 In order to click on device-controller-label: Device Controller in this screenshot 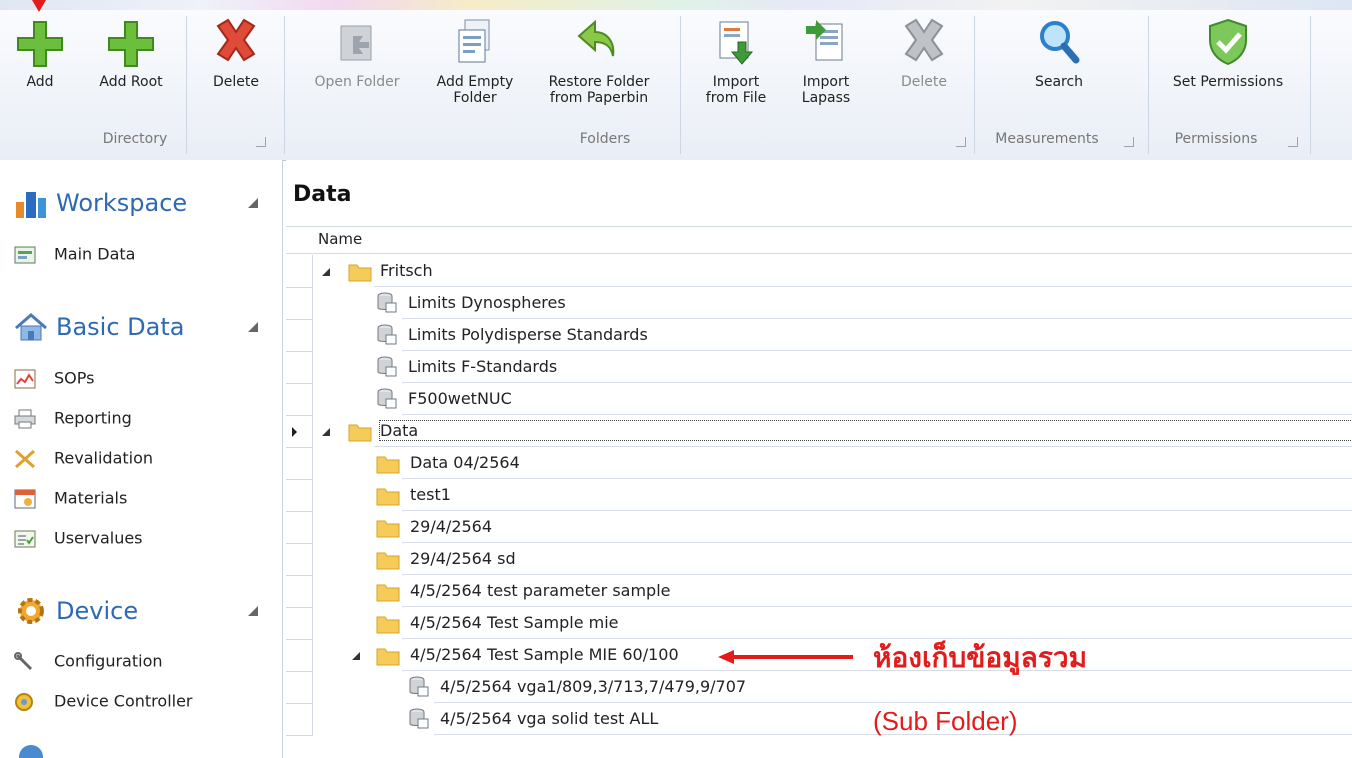, I will do `click(123, 701)`.